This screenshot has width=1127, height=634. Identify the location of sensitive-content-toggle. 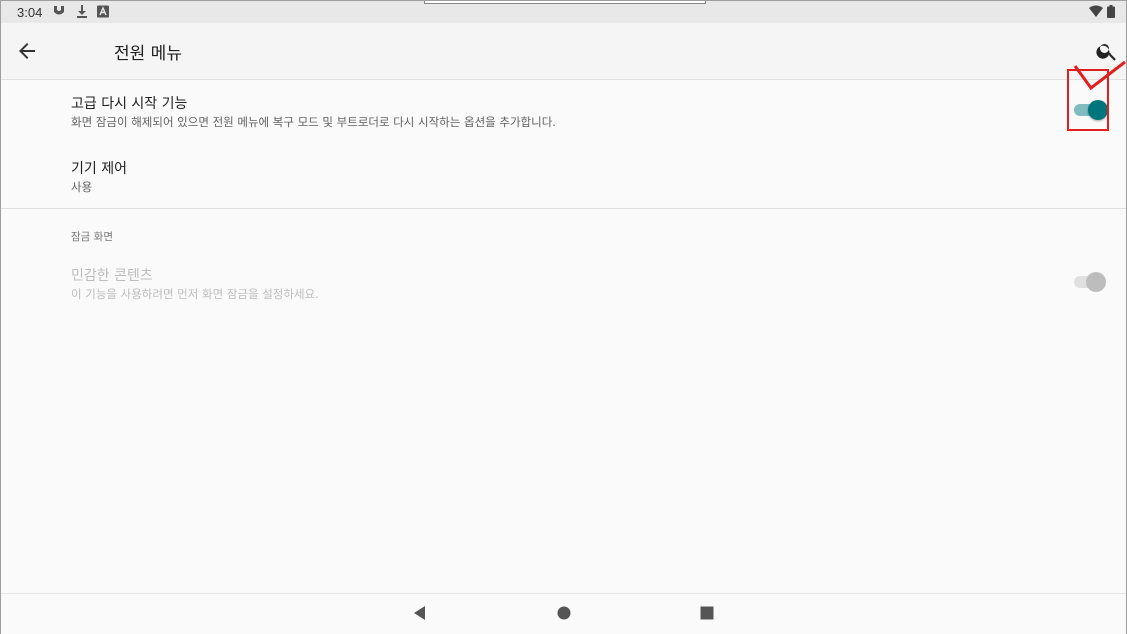
(1090, 282).